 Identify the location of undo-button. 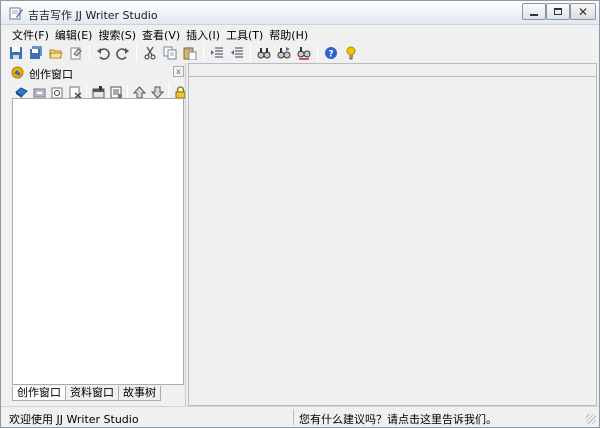
(103, 53).